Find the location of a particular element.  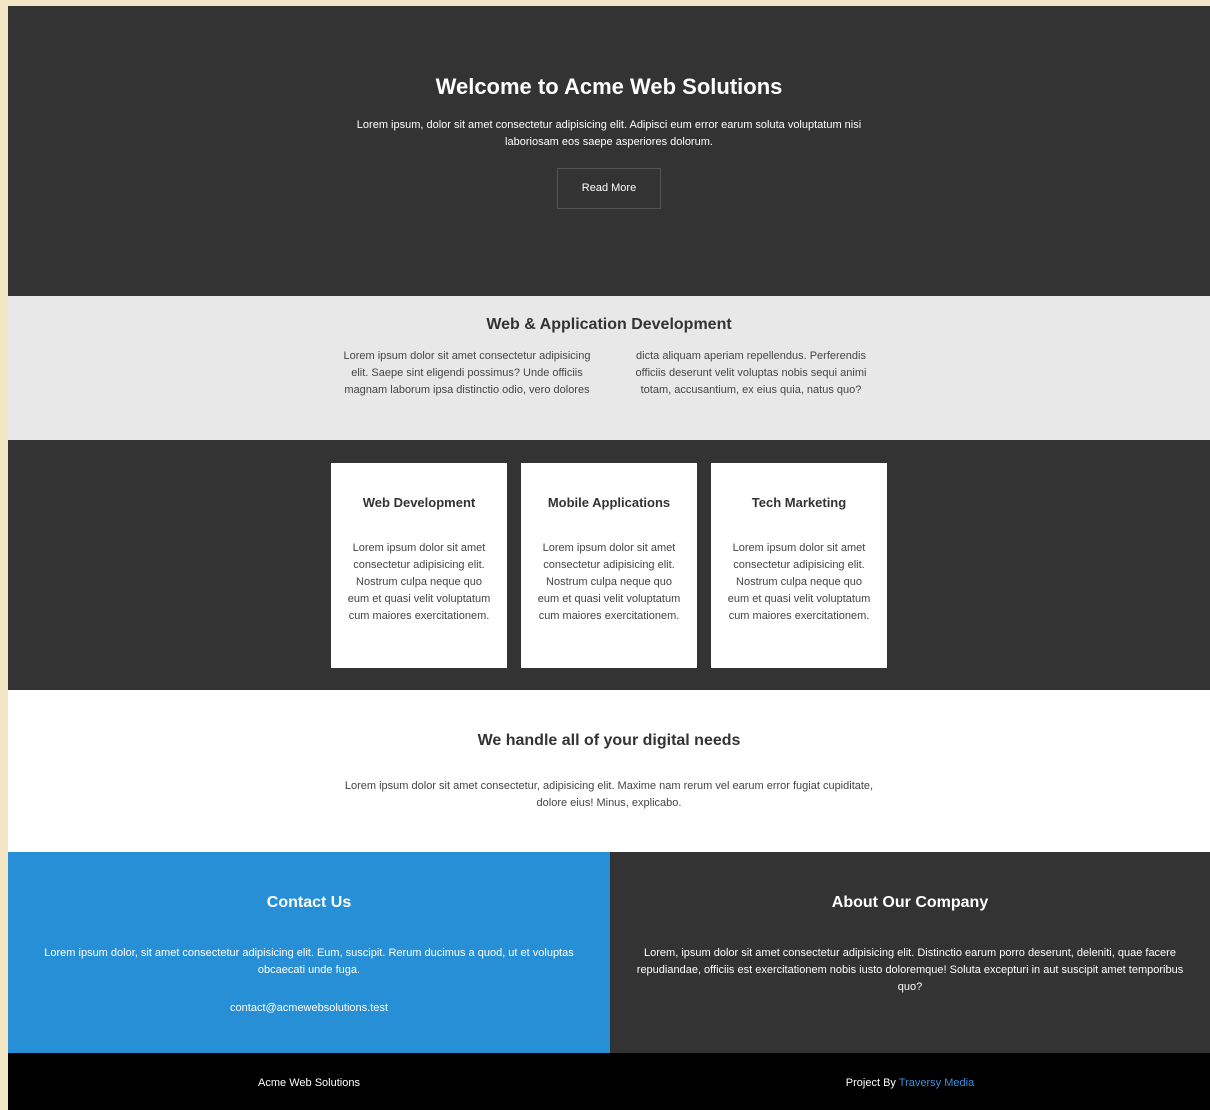

traversy-media-link: Traversy Media is located at coordinates (936, 1083).